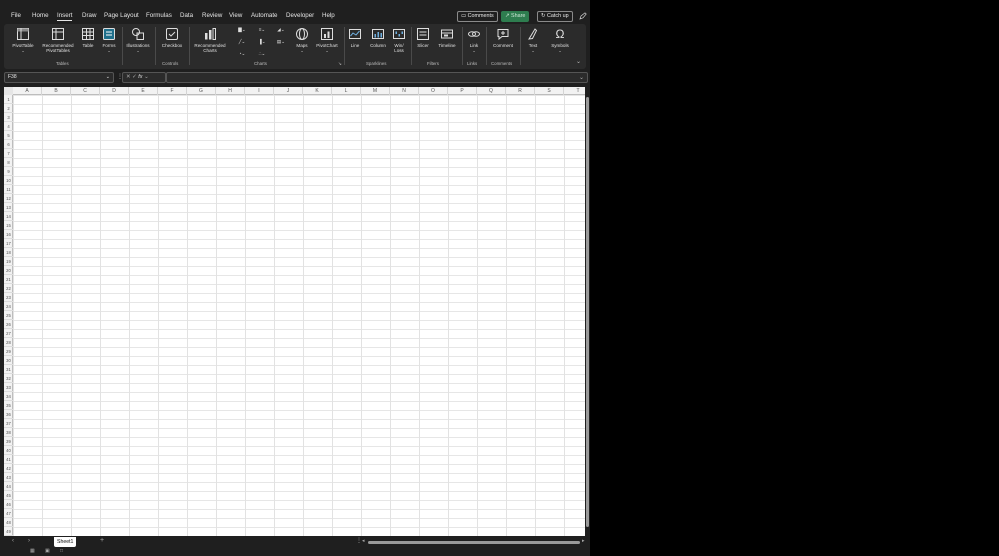  Describe the element at coordinates (8, 306) in the screenshot. I see `row-header: 24` at that location.